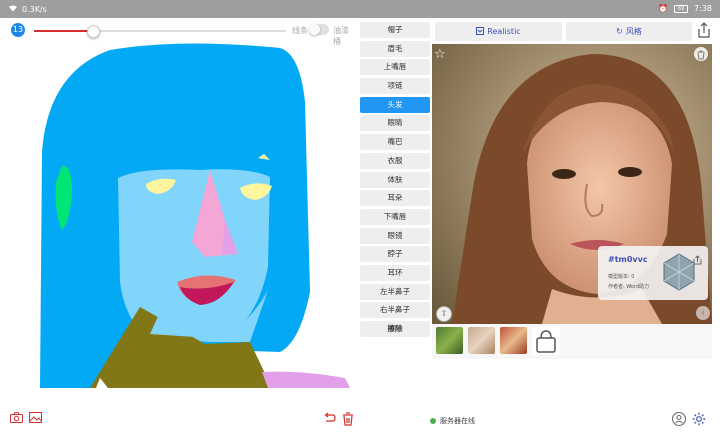 Image resolution: width=720 pixels, height=432 pixels. I want to click on gear-icon, so click(699, 420).